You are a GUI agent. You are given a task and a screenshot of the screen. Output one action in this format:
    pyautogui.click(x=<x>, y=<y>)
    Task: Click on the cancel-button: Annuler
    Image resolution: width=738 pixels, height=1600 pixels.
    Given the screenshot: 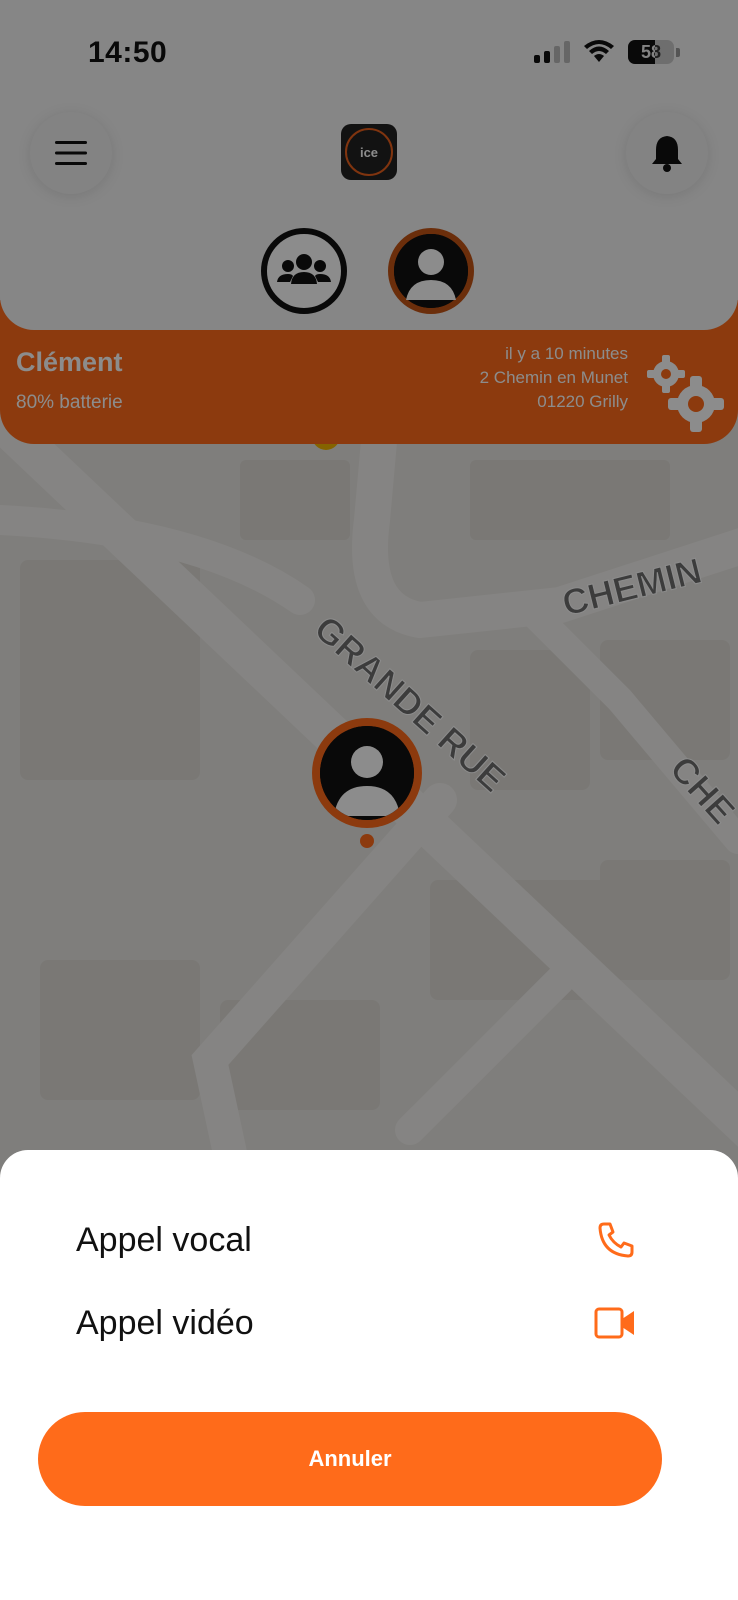 What is the action you would take?
    pyautogui.click(x=350, y=1459)
    